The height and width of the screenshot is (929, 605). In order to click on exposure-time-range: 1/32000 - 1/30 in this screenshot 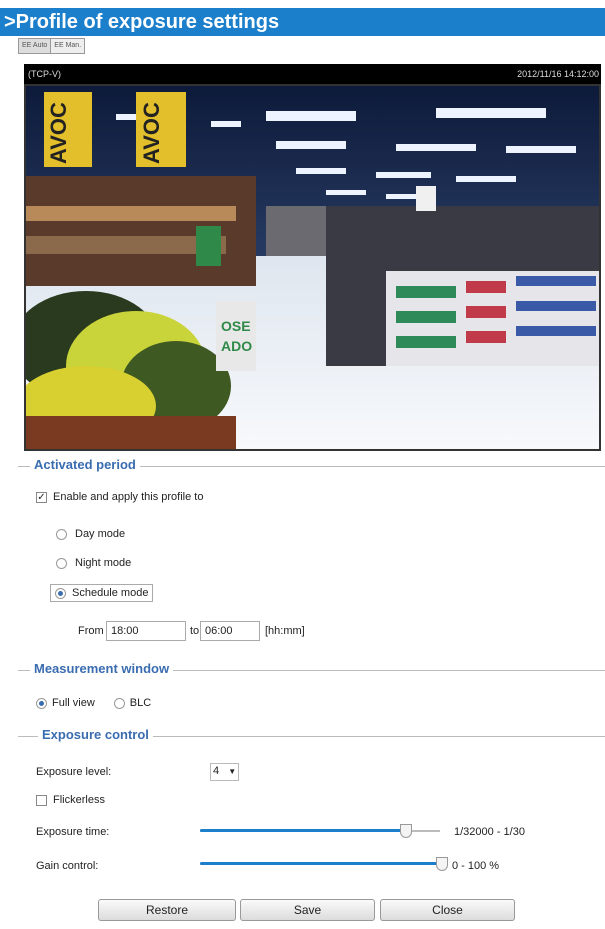, I will do `click(489, 832)`.